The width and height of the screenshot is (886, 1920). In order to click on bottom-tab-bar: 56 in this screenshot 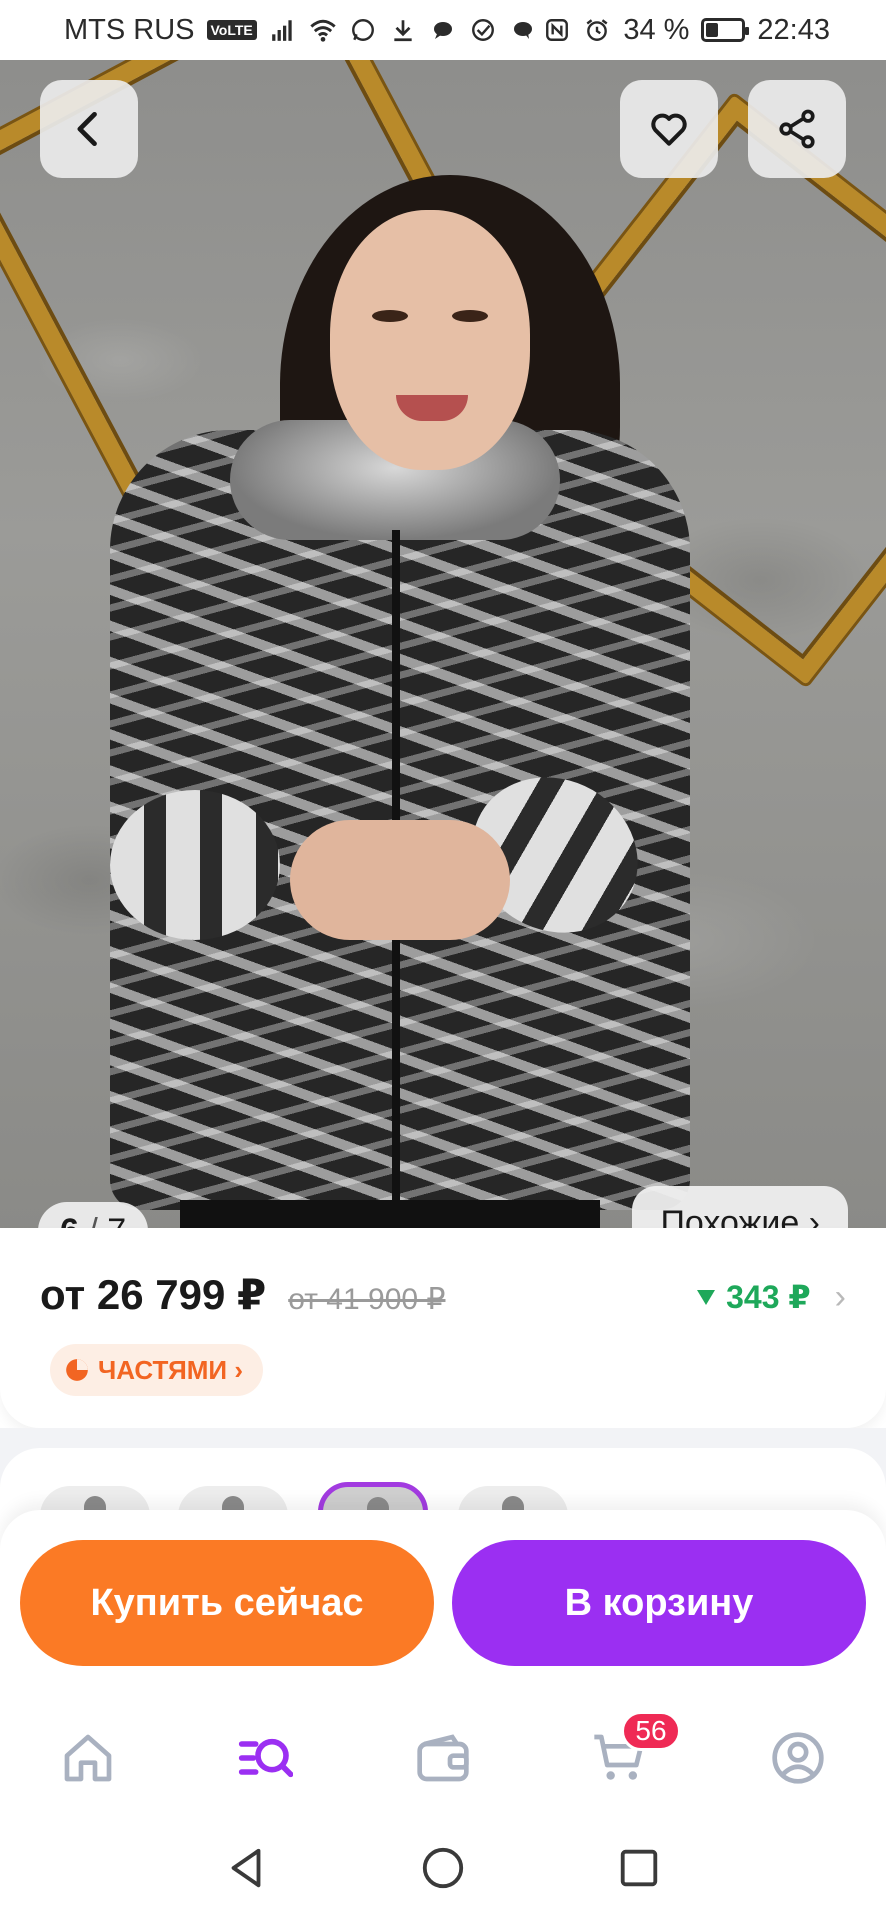, I will do `click(443, 1755)`.